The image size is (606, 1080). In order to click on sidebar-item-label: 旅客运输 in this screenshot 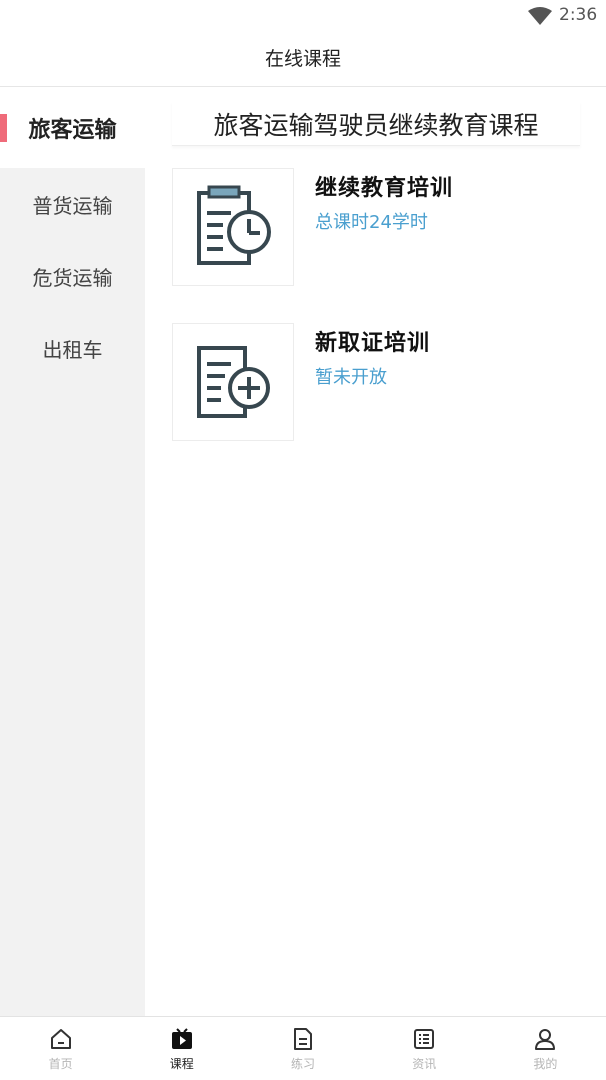, I will do `click(72, 130)`.